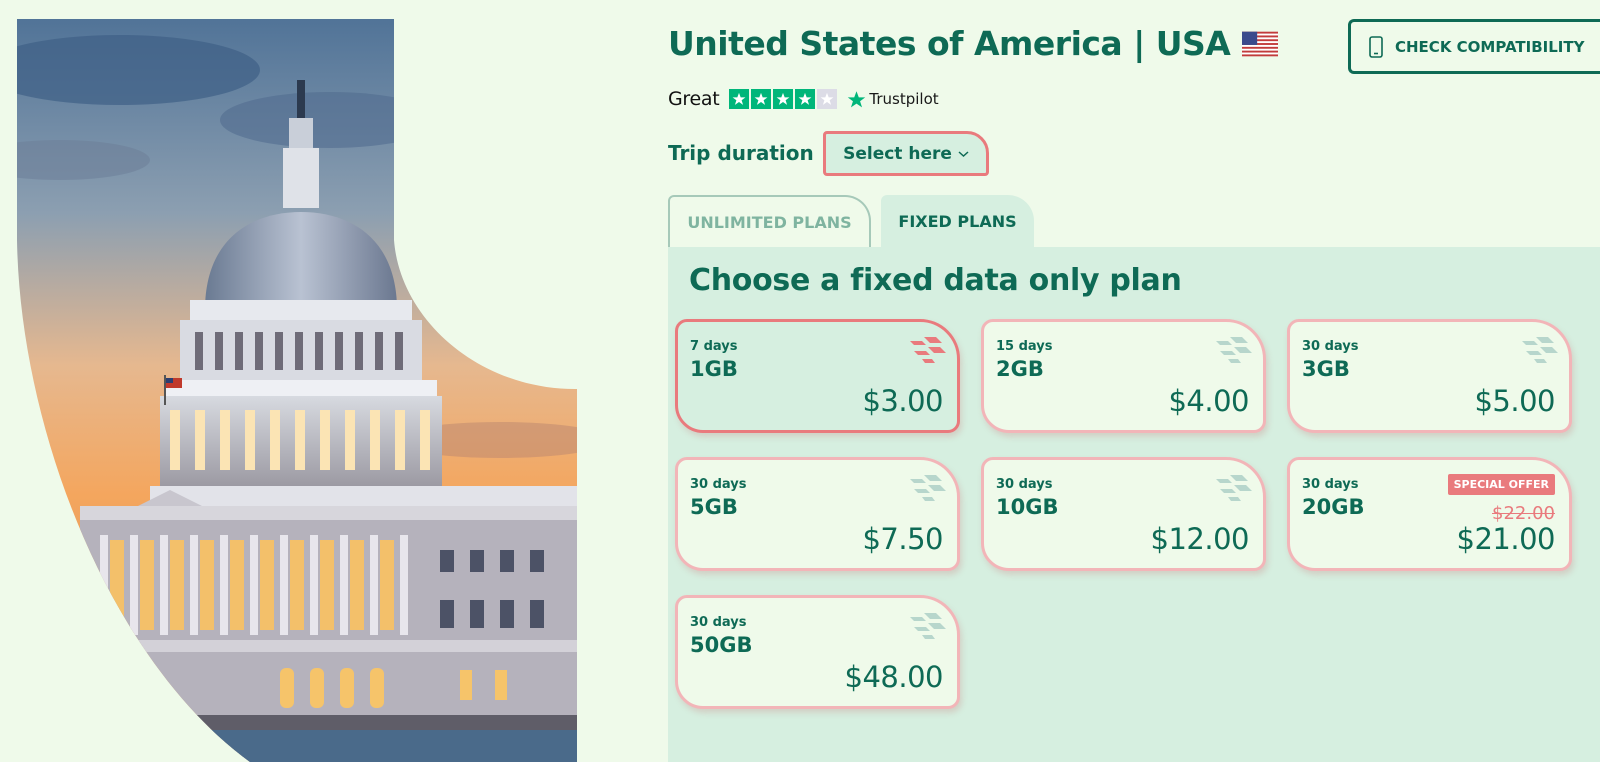 The height and width of the screenshot is (762, 1600). What do you see at coordinates (1429, 376) in the screenshot?
I see `plan-card: 30 days 3GB $5.00` at bounding box center [1429, 376].